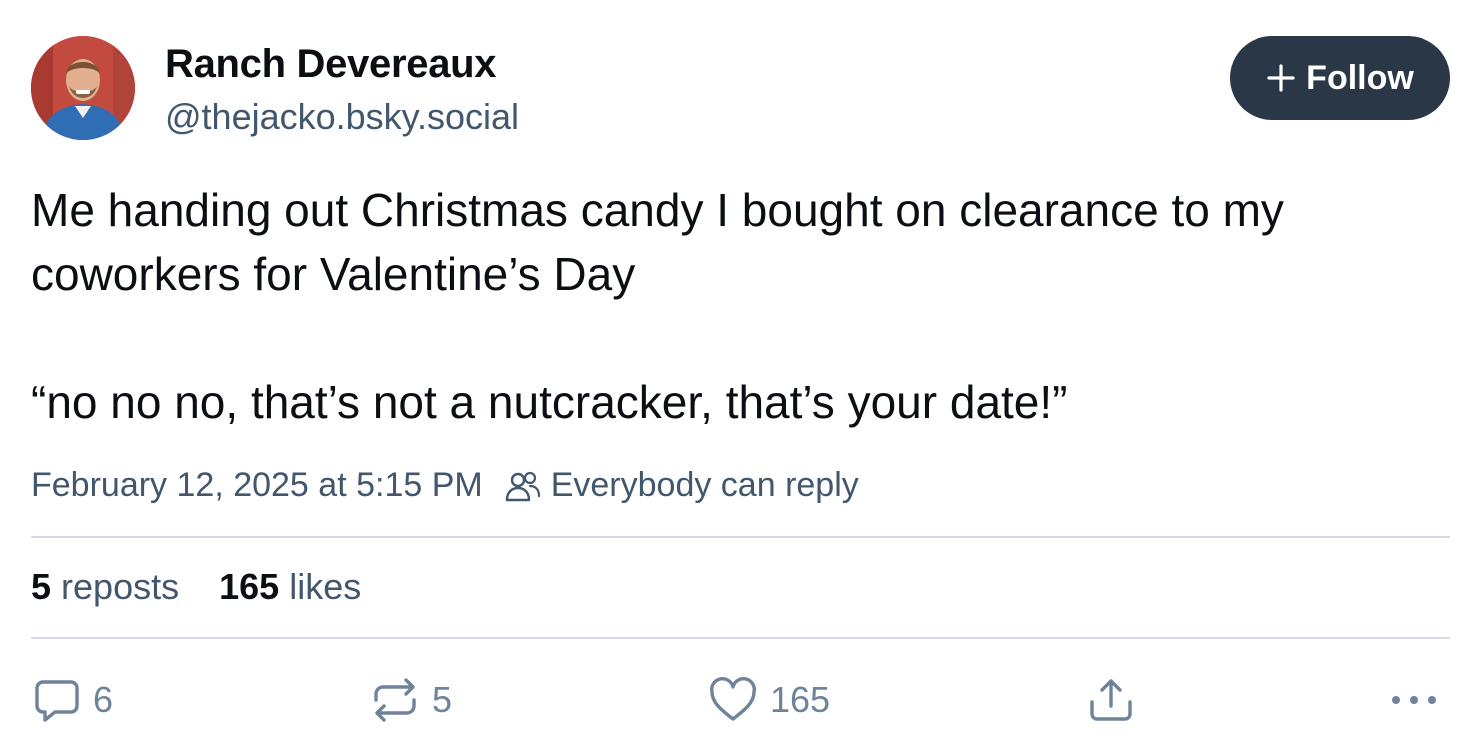 The width and height of the screenshot is (1484, 756). I want to click on post-line: coworkers for Valentine’s Day, so click(333, 274).